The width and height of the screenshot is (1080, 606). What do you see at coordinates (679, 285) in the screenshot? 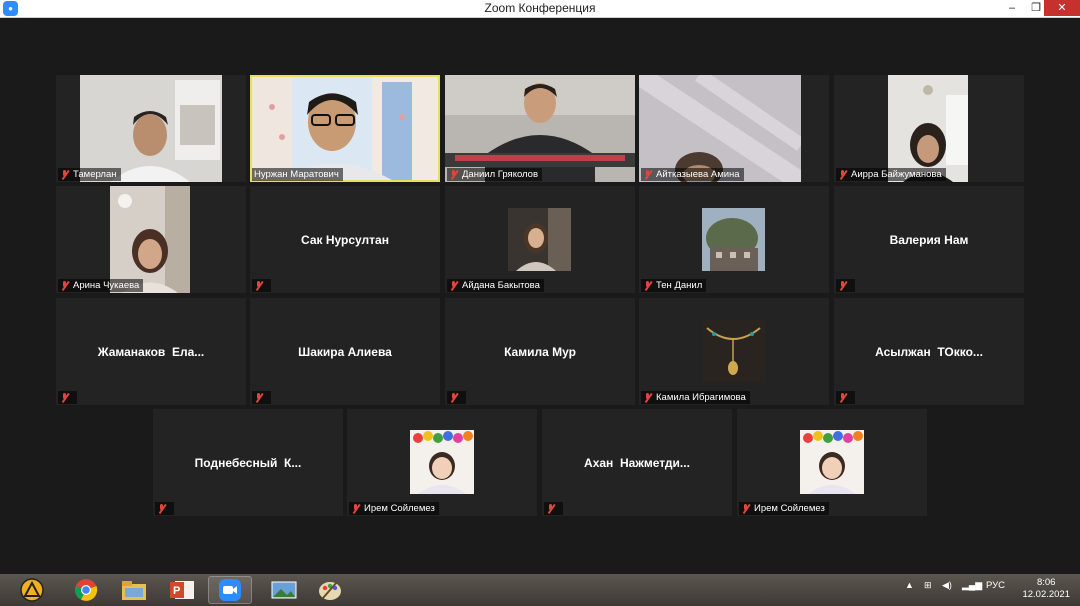
I see `participant-name: Тен Данил` at bounding box center [679, 285].